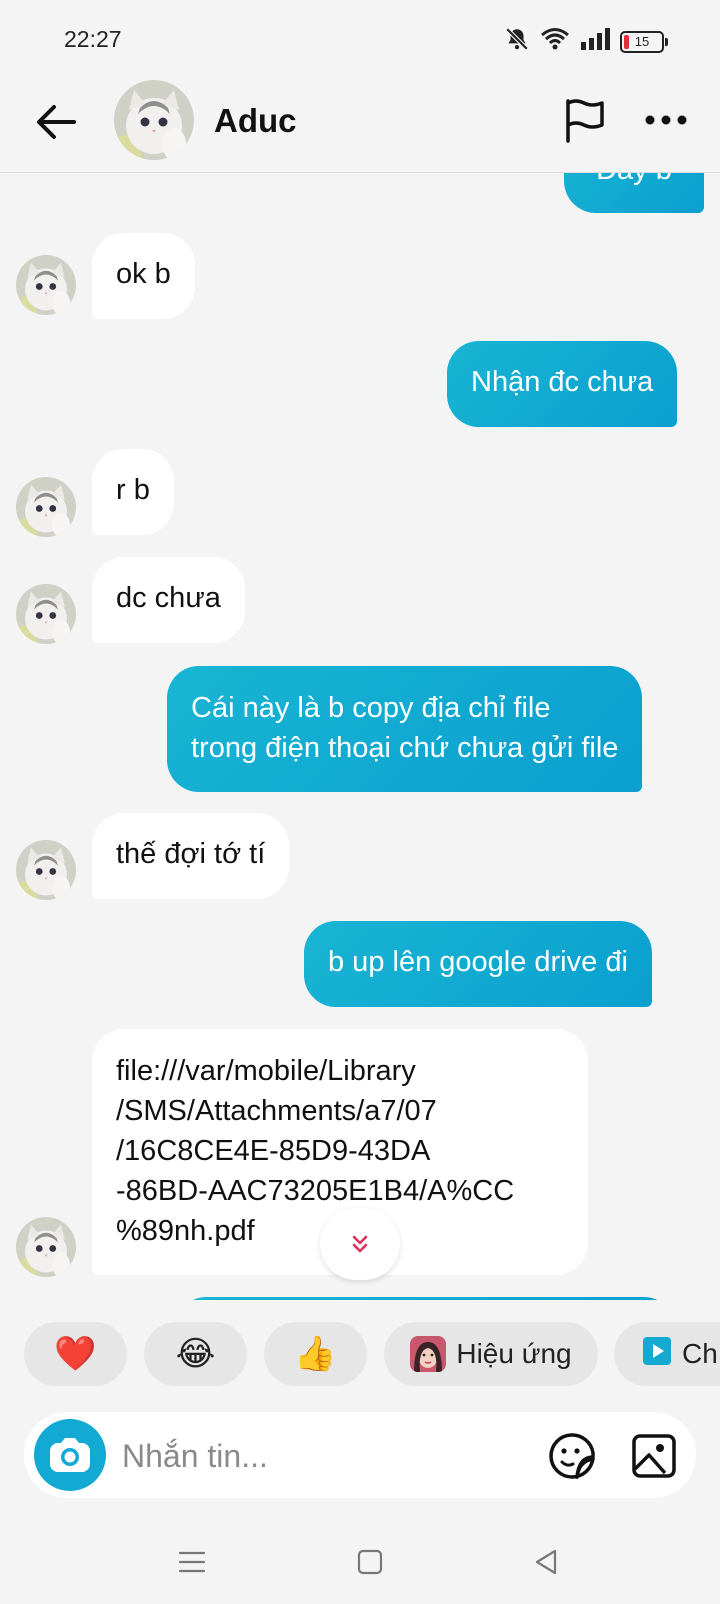 Image resolution: width=720 pixels, height=1604 pixels. Describe the element at coordinates (371, 708) in the screenshot. I see `message-text-line: Cái này là b copy địa chỉ file` at that location.